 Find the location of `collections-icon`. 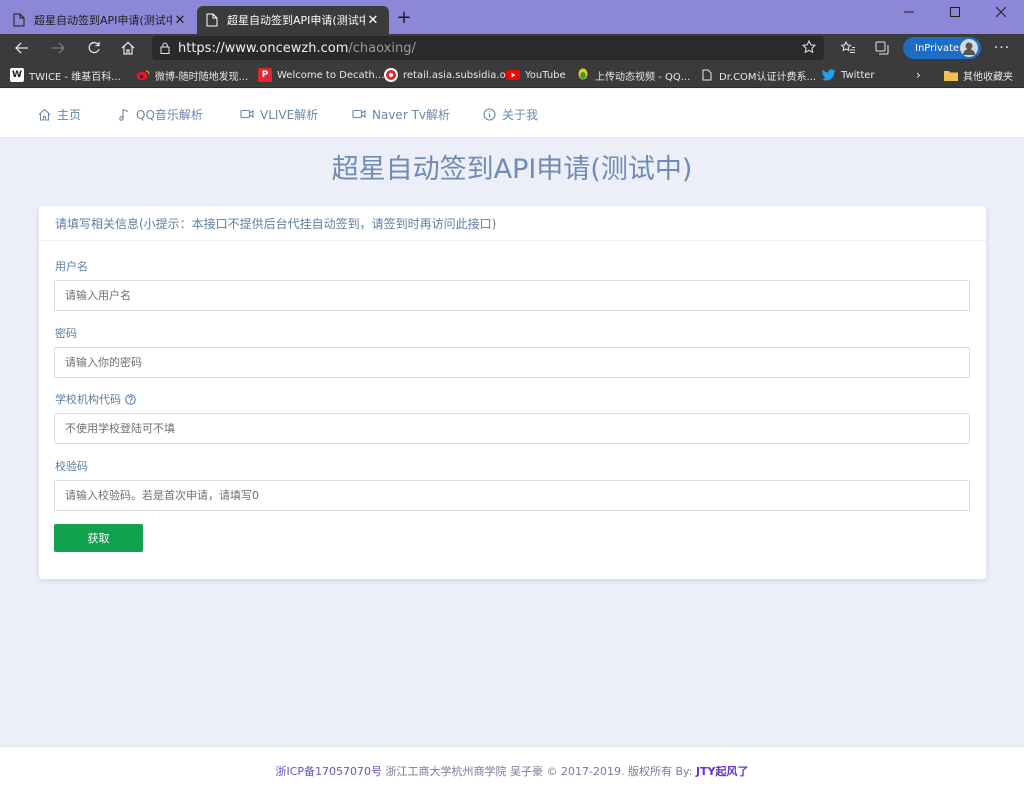

collections-icon is located at coordinates (882, 48).